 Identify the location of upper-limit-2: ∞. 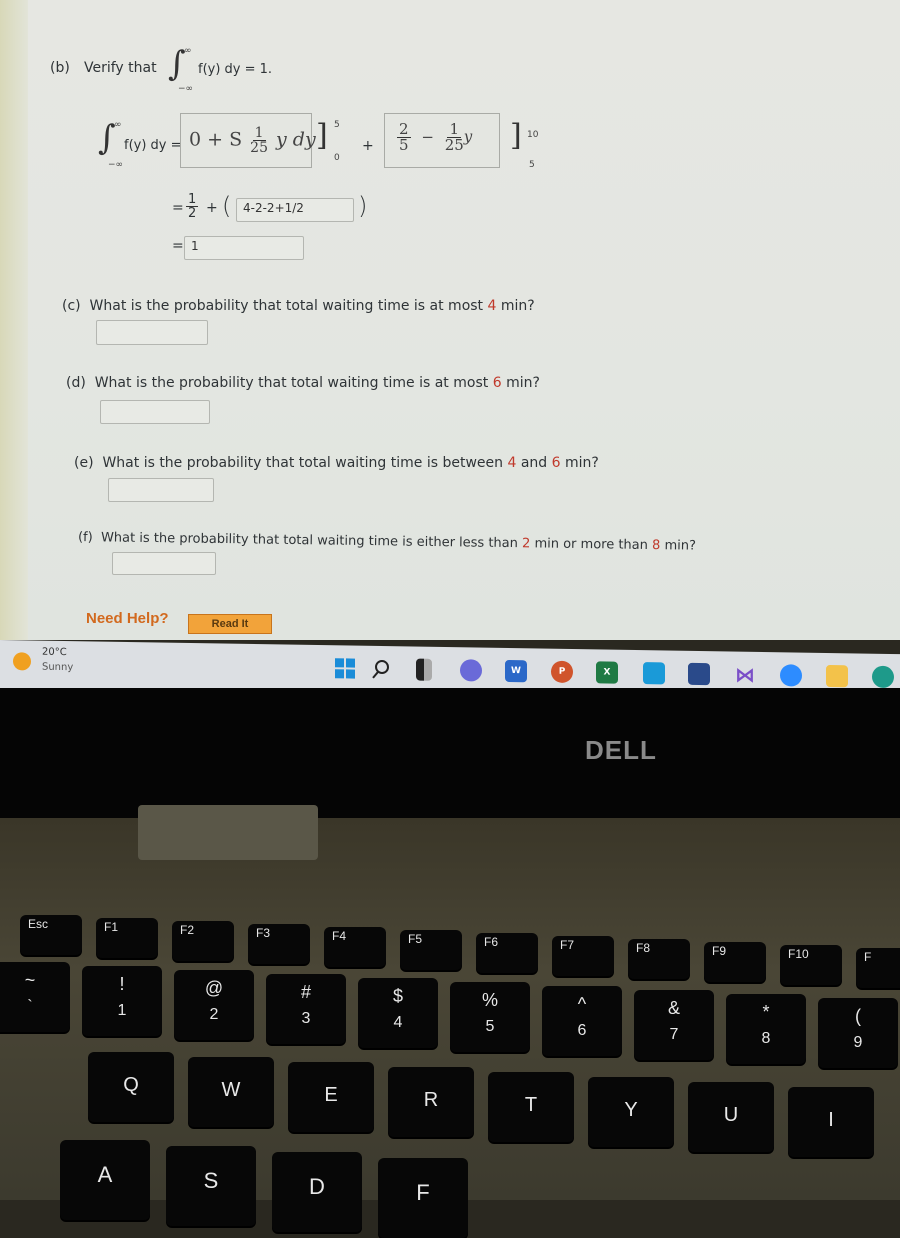
(118, 125).